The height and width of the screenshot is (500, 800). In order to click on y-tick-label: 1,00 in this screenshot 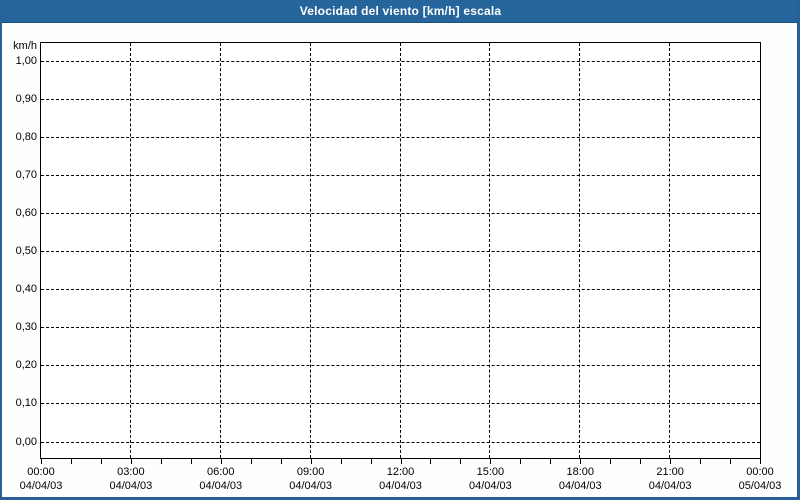, I will do `click(26, 60)`.